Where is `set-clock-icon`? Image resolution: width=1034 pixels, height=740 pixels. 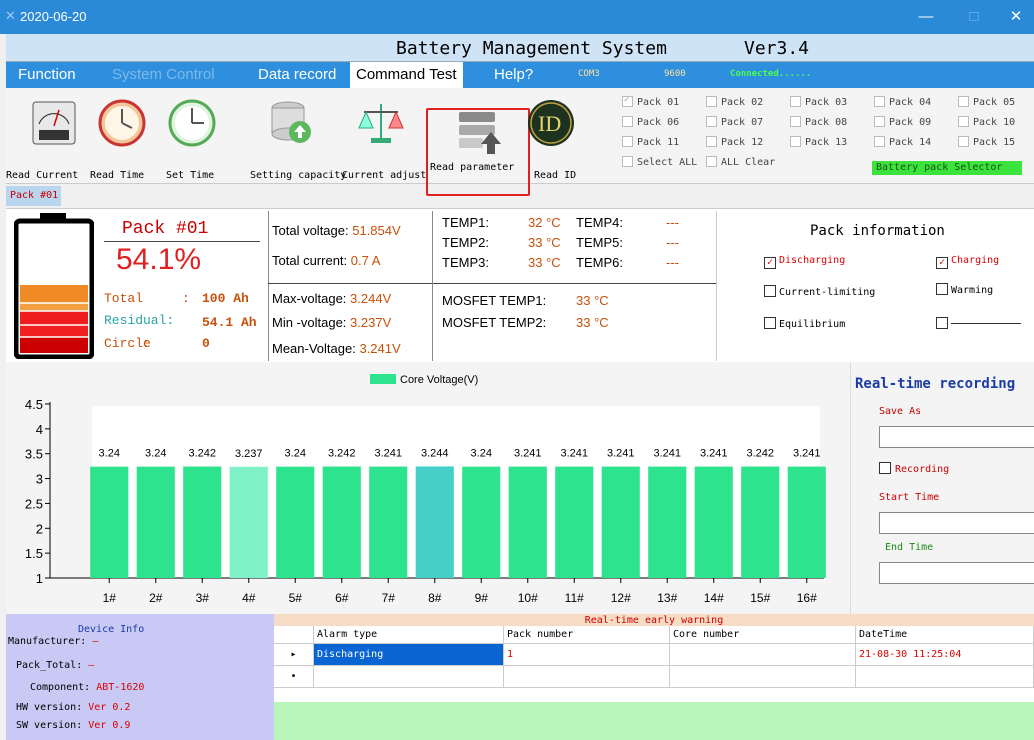
set-clock-icon is located at coordinates (192, 123).